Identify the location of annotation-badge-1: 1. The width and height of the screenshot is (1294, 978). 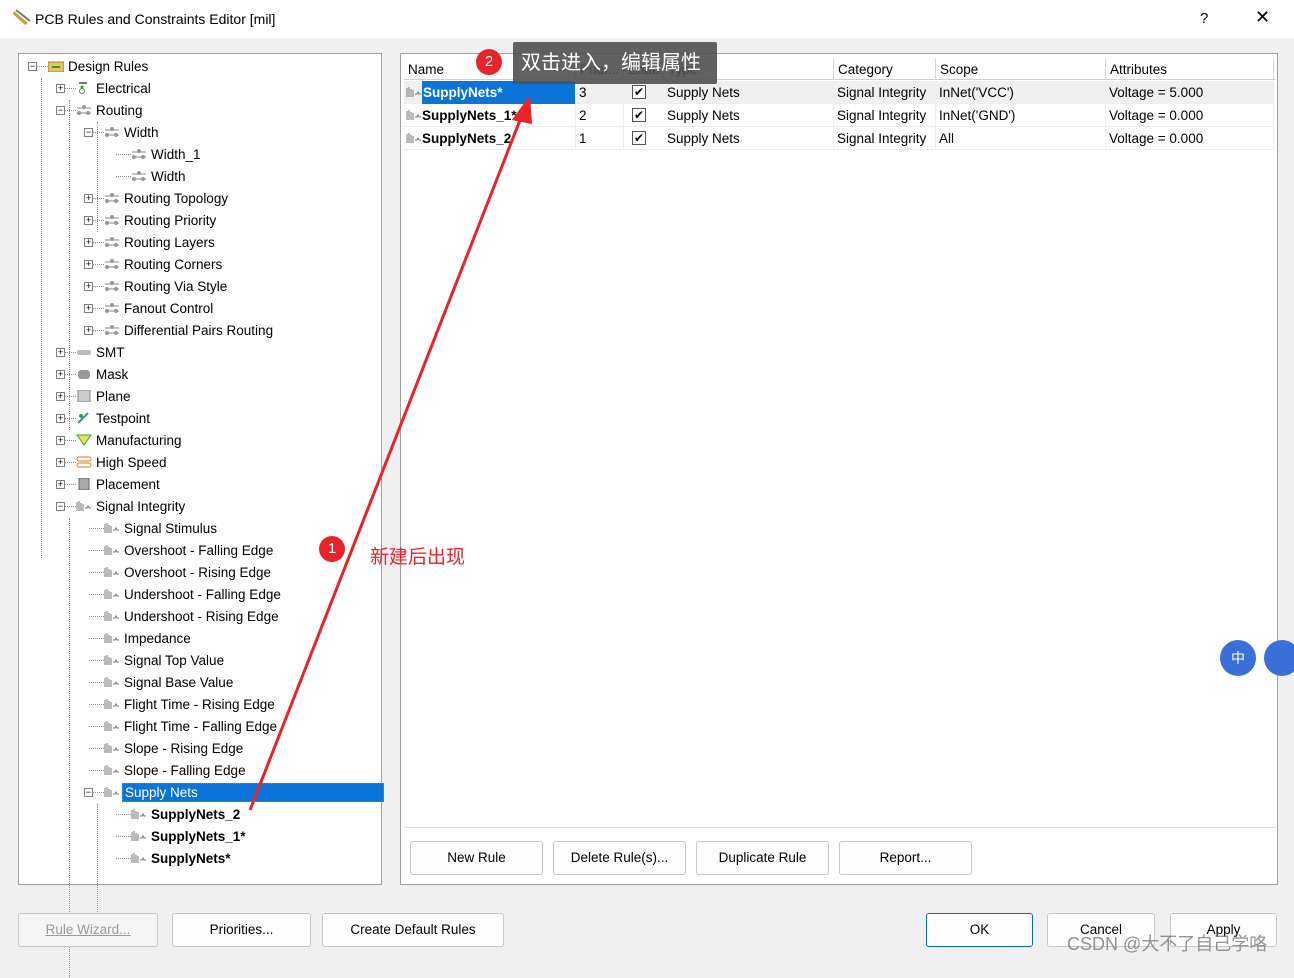
(332, 549).